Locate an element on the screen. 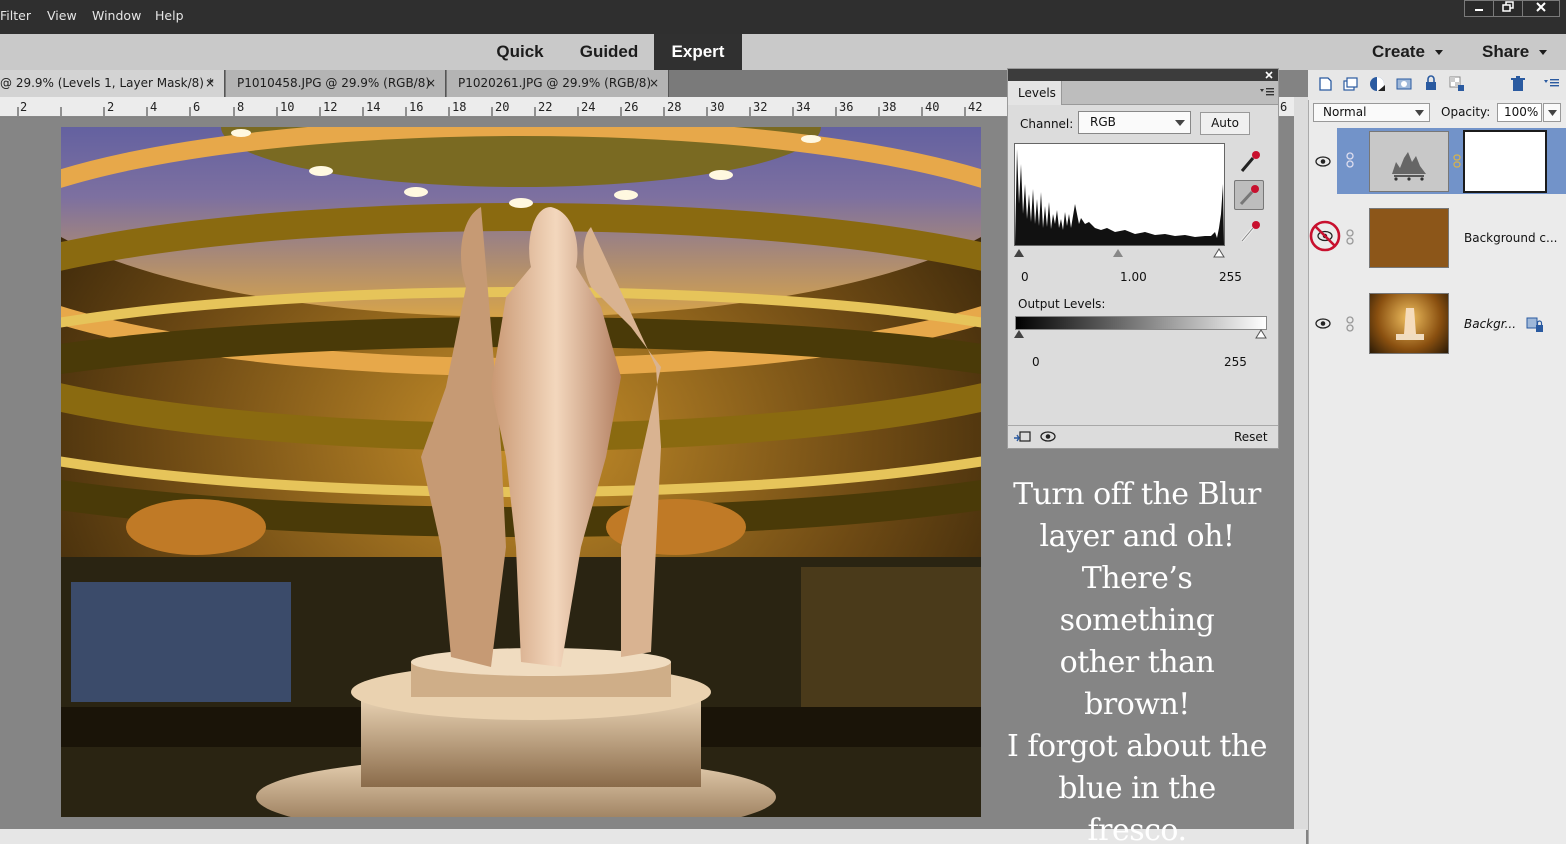 This screenshot has height=844, width=1566. output-black-value: 0 is located at coordinates (1036, 362).